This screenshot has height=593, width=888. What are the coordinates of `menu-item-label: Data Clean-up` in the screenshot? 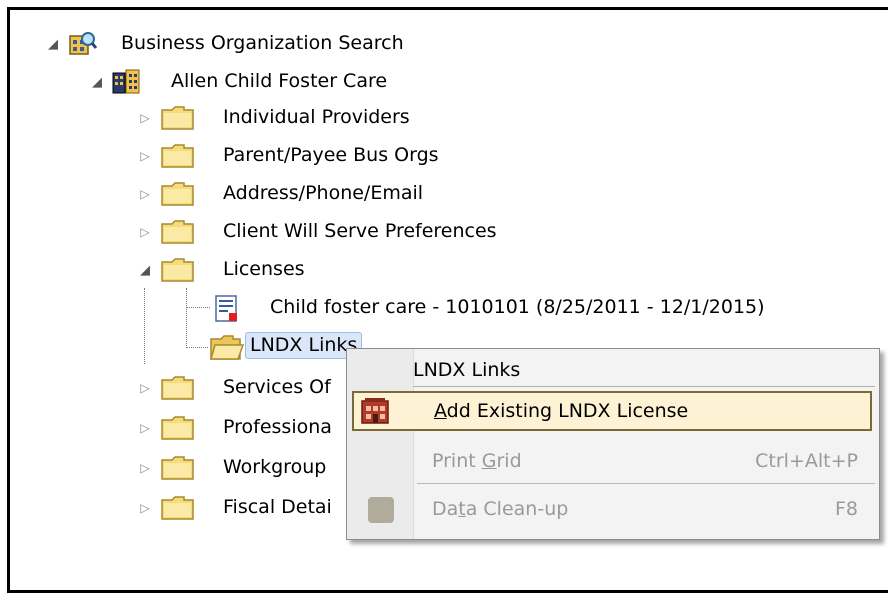 It's located at (500, 509).